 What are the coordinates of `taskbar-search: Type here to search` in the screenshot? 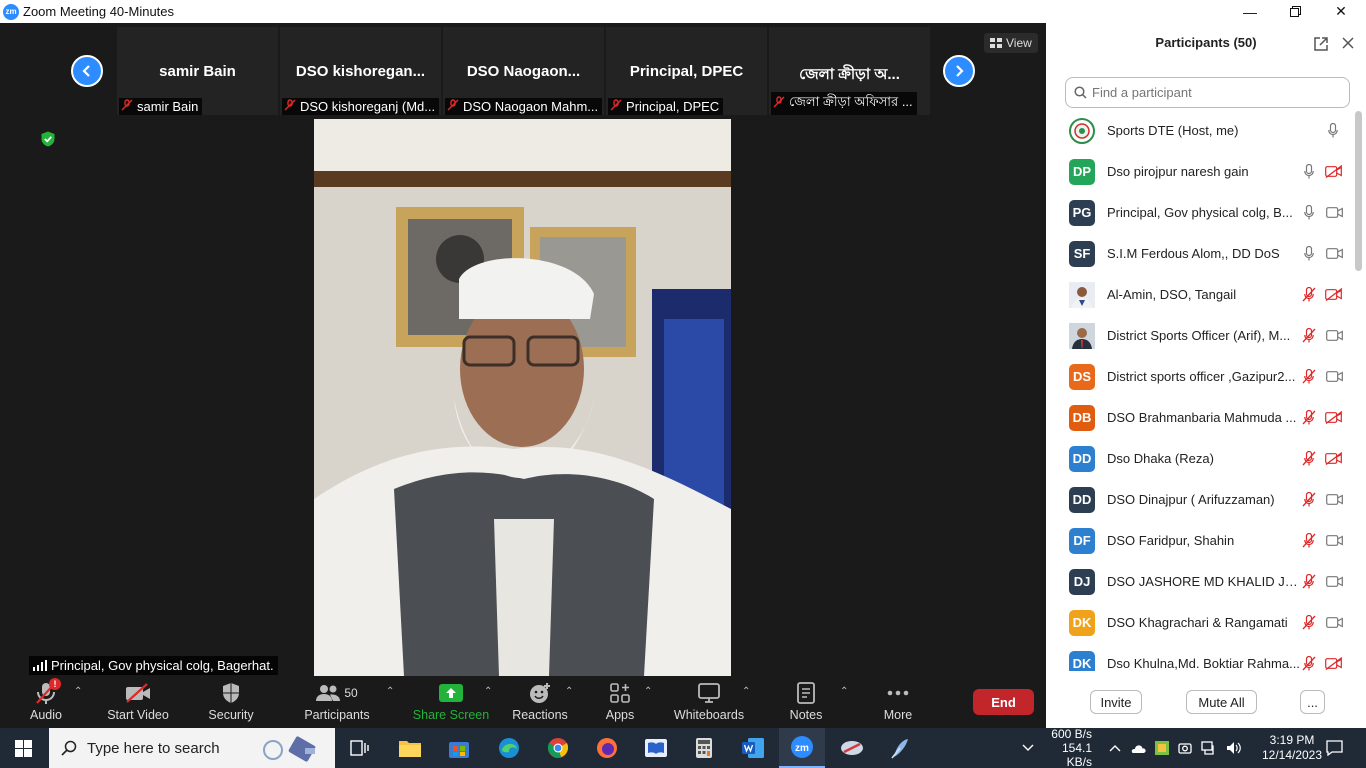 It's located at (192, 748).